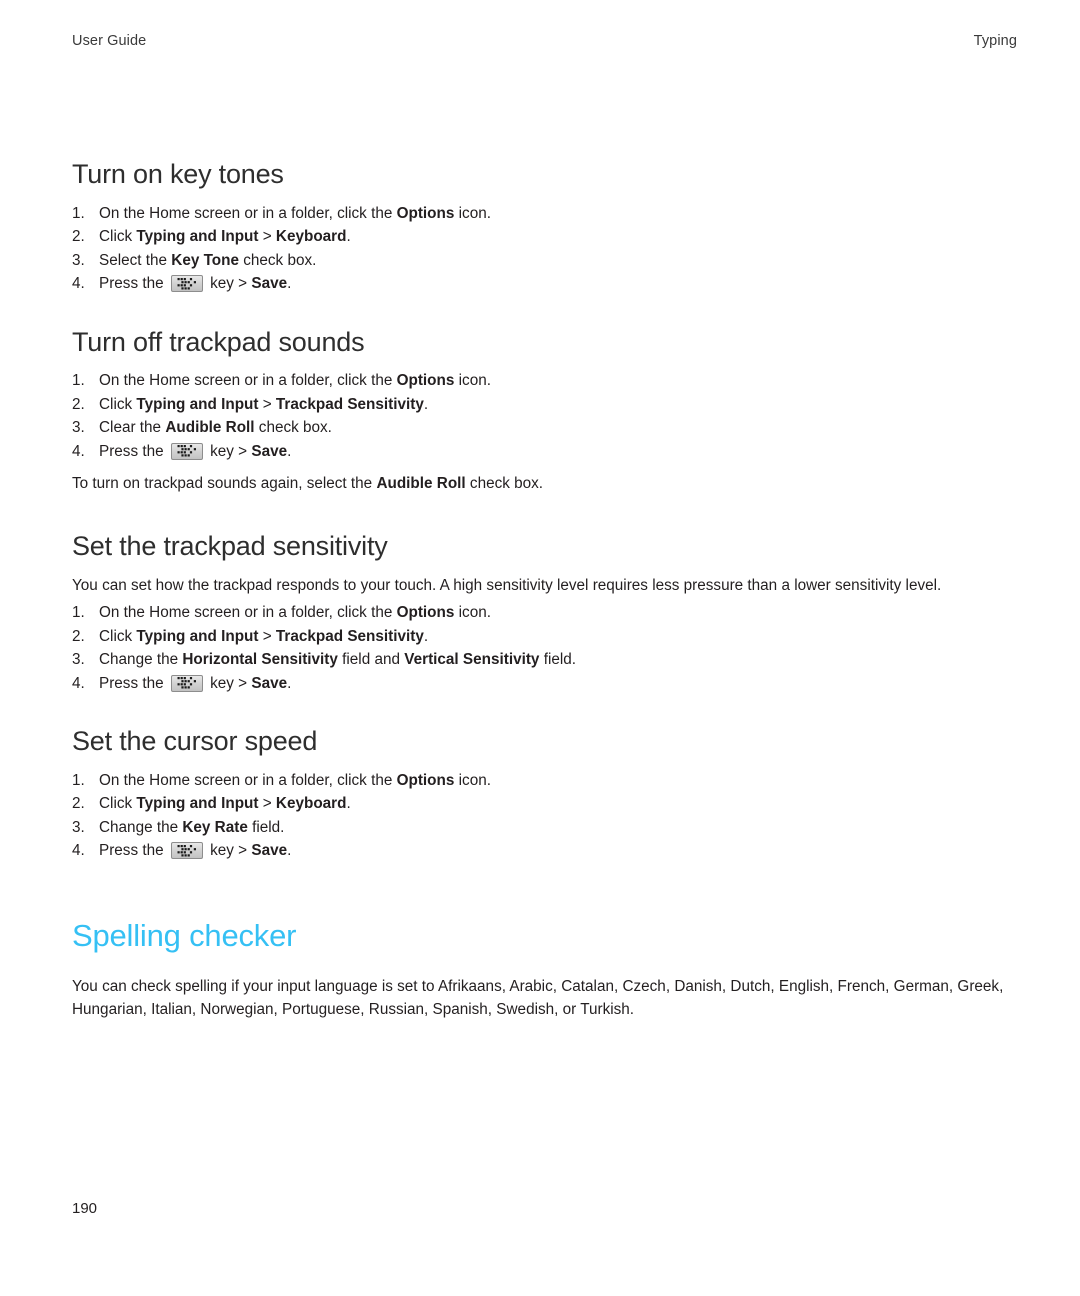 This screenshot has width=1080, height=1296. Describe the element at coordinates (85, 1208) in the screenshot. I see `page-number: 190` at that location.